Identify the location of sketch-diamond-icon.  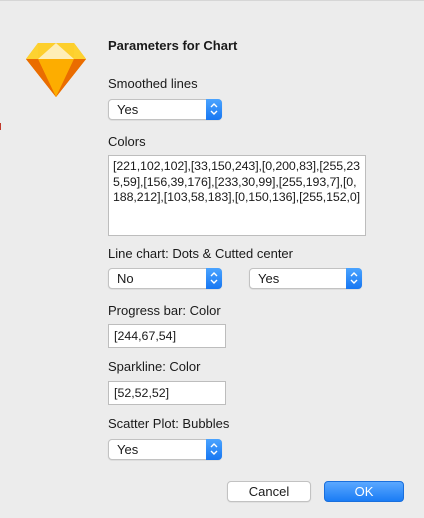
(56, 69).